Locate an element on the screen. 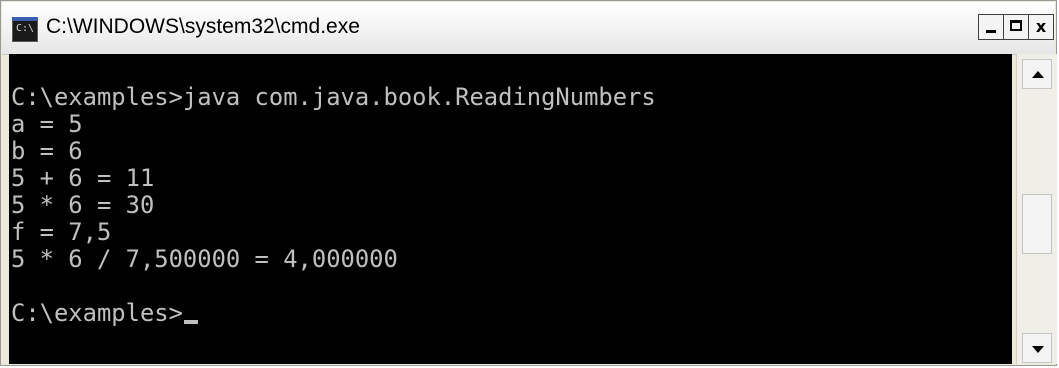 The height and width of the screenshot is (368, 1059). close-icon: x is located at coordinates (1041, 26).